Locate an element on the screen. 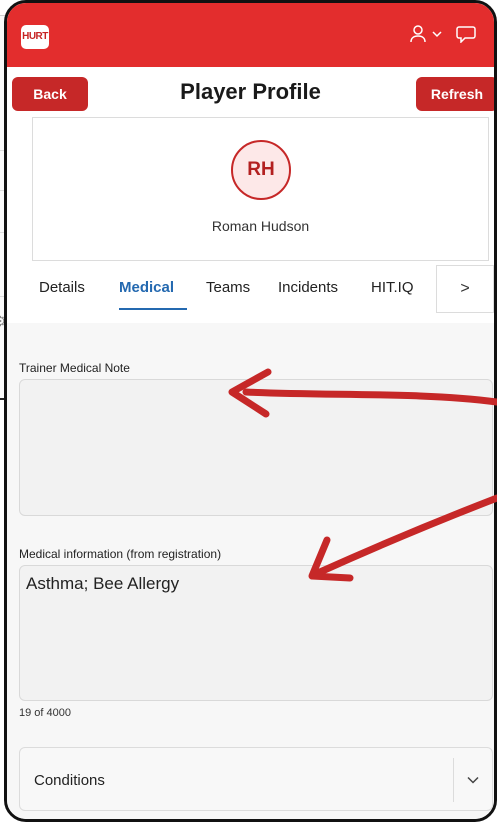 The width and height of the screenshot is (497, 822). user-icon is located at coordinates (418, 34).